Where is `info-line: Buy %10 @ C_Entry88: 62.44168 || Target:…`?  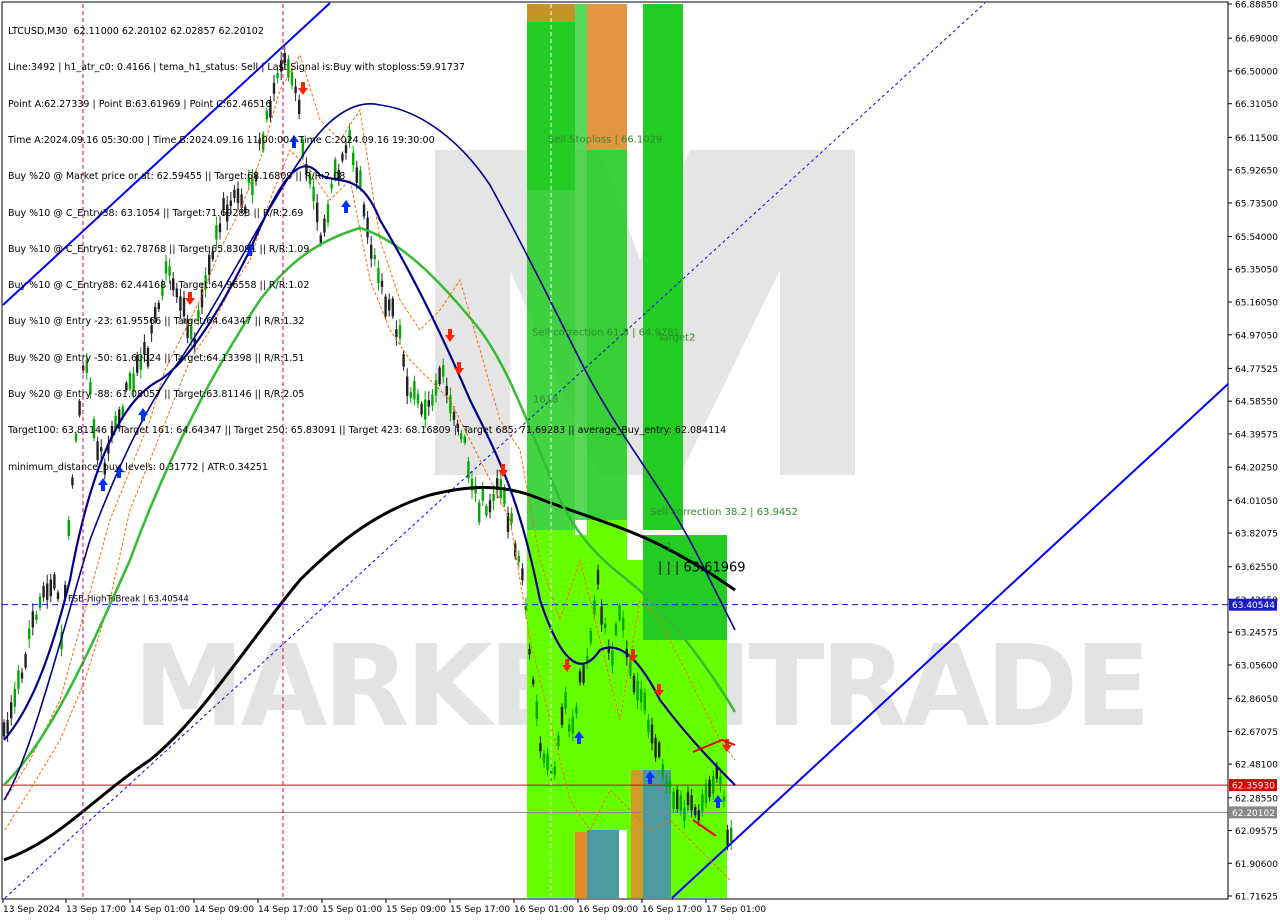 info-line: Buy %10 @ C_Entry88: 62.44168 || Target:… is located at coordinates (159, 286).